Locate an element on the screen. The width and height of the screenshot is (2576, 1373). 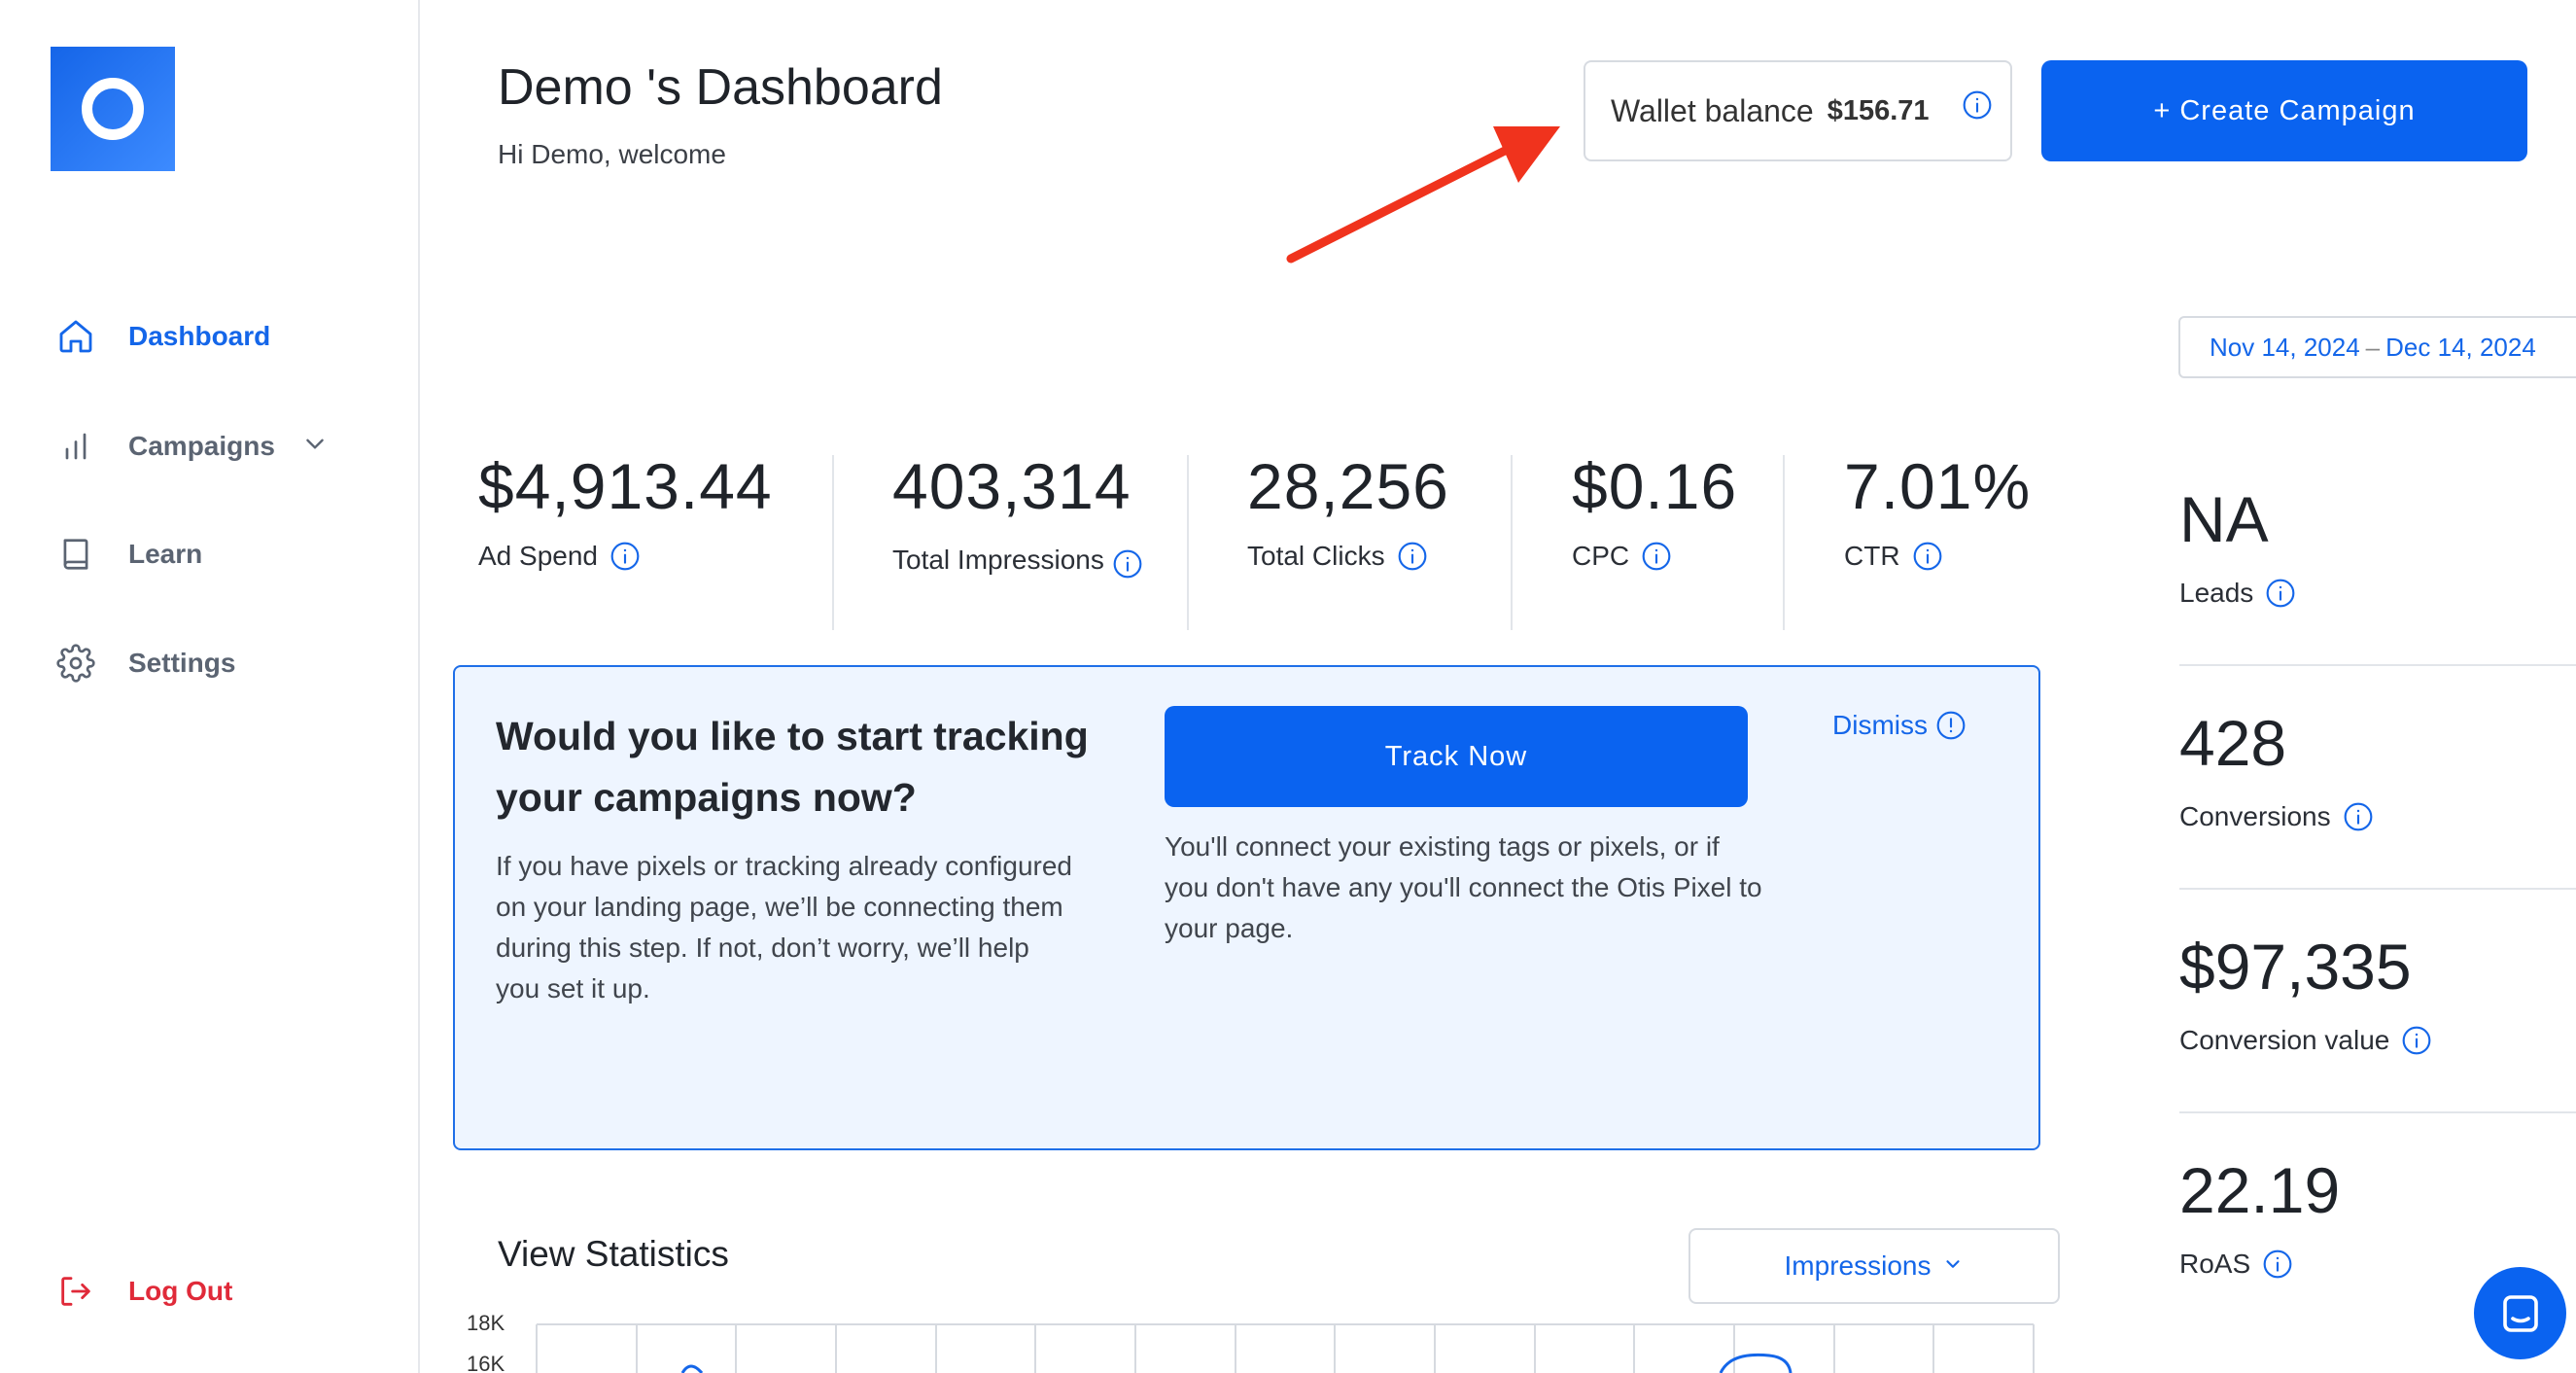
date-start: Nov 14, 2024 is located at coordinates (2285, 347).